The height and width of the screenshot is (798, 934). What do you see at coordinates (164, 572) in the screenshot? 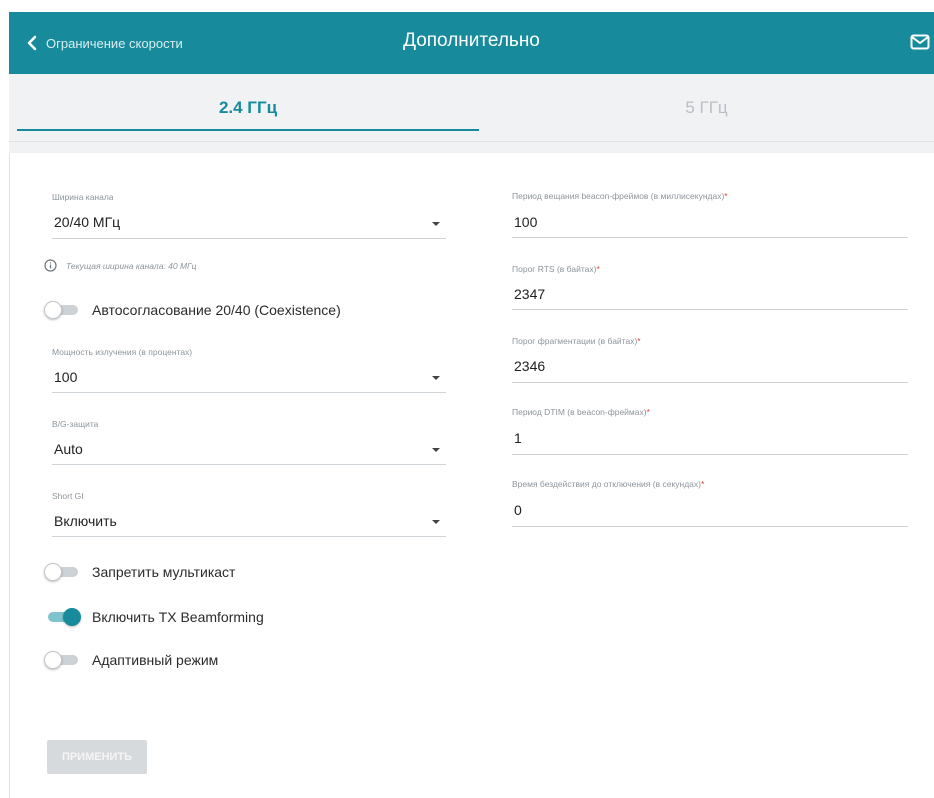
I see `block-multicast-label: Запретить мультикаст` at bounding box center [164, 572].